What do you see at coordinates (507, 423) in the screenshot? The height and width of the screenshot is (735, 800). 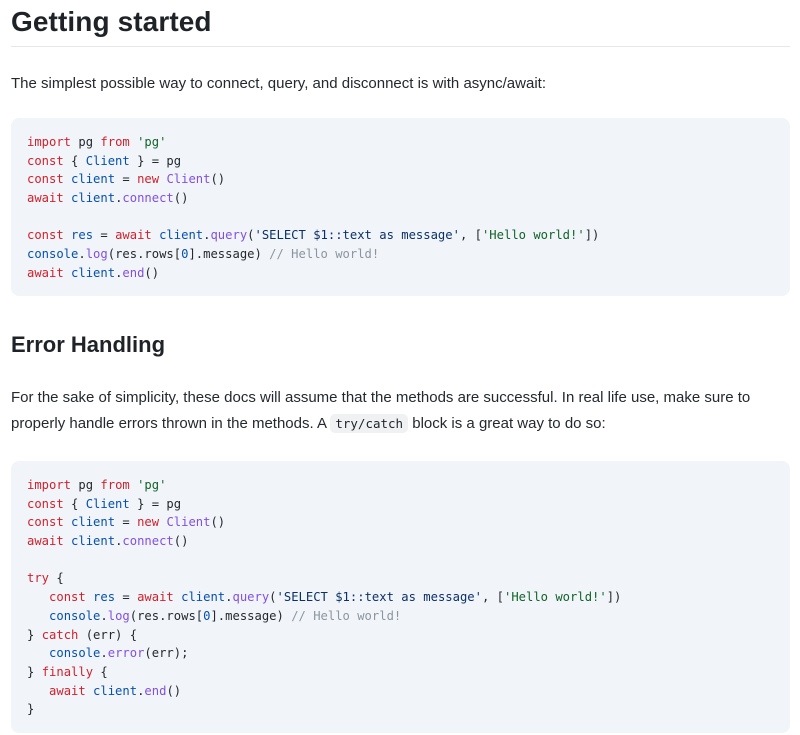 I see `paragraph-text-end: block is a great way to do so:` at bounding box center [507, 423].